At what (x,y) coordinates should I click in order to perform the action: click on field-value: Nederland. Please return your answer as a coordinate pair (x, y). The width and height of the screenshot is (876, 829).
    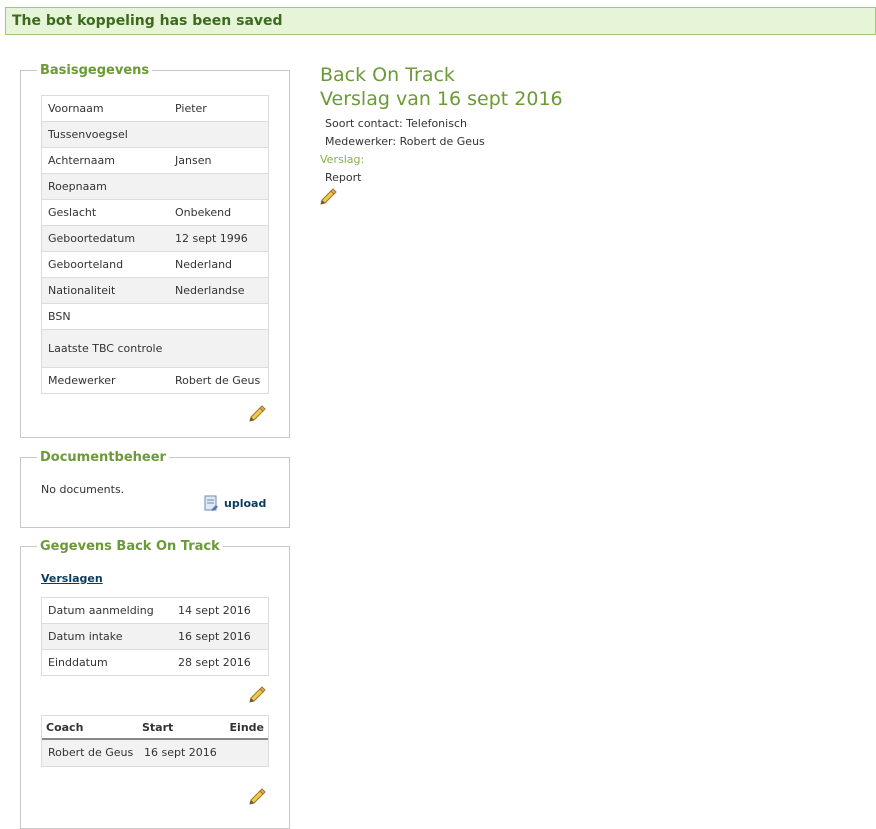
    Looking at the image, I should click on (204, 264).